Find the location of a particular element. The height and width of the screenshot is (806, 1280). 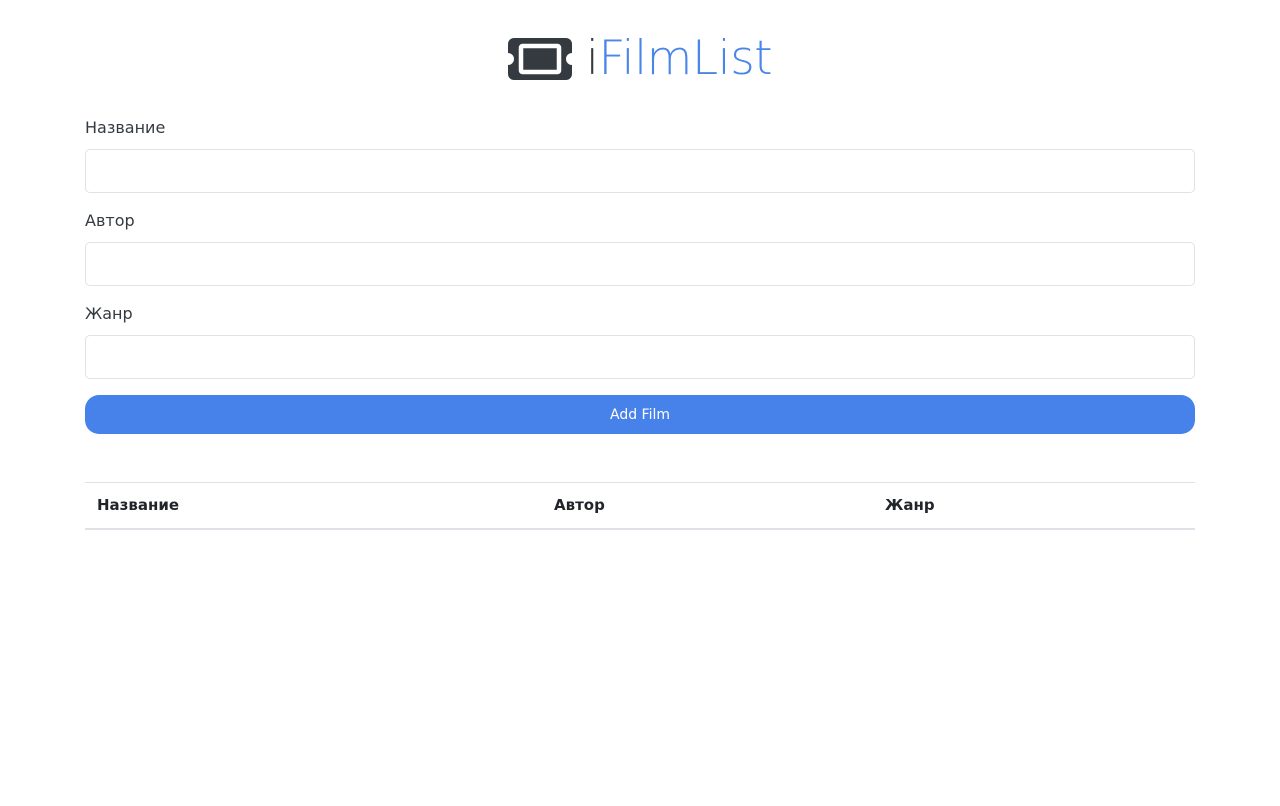

title-field-group: Название is located at coordinates (640, 155).